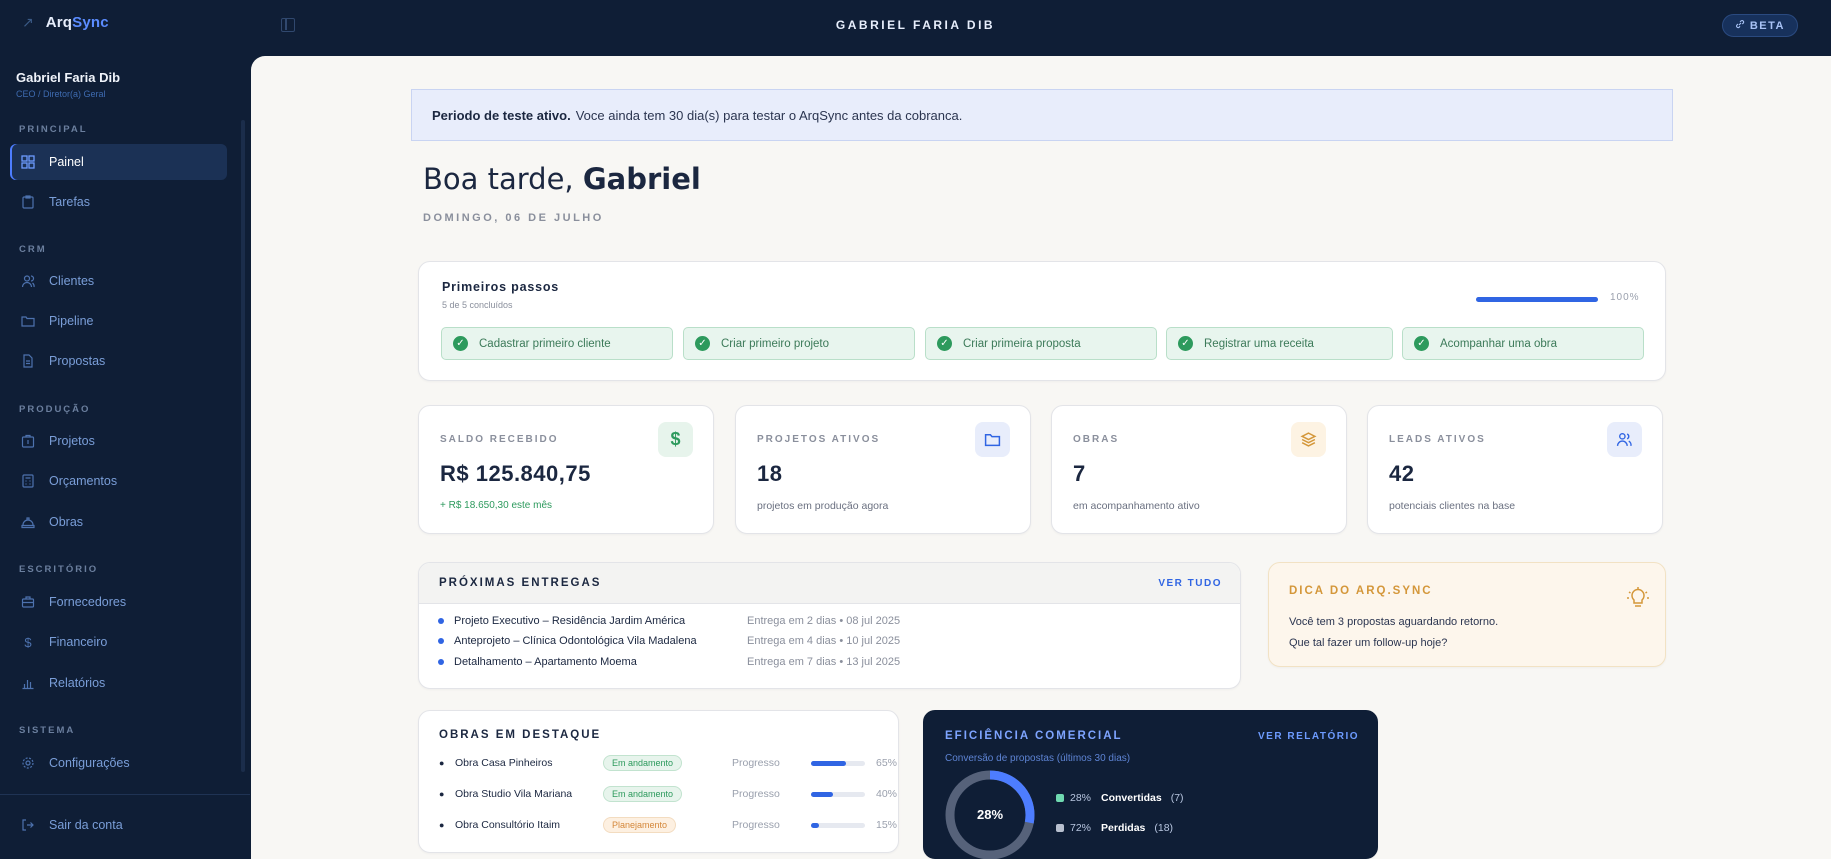  I want to click on onboarding-step: ✓ Registrar uma receita, so click(1279, 343).